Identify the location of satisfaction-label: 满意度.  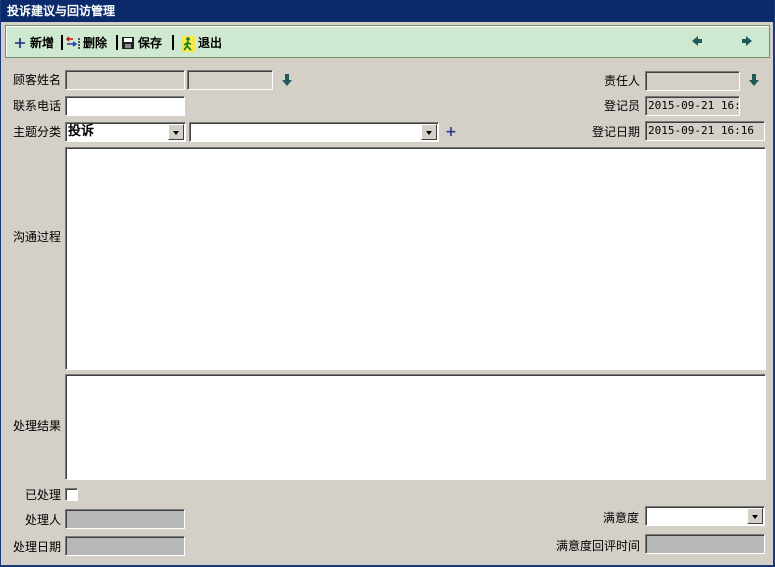
(621, 518).